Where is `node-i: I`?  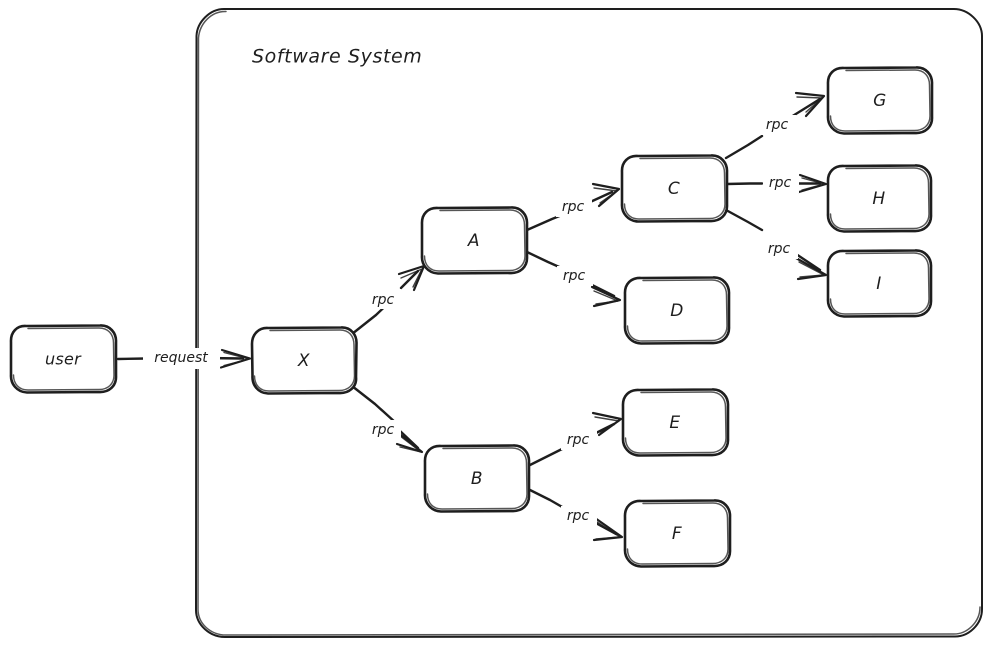
node-i: I is located at coordinates (879, 283).